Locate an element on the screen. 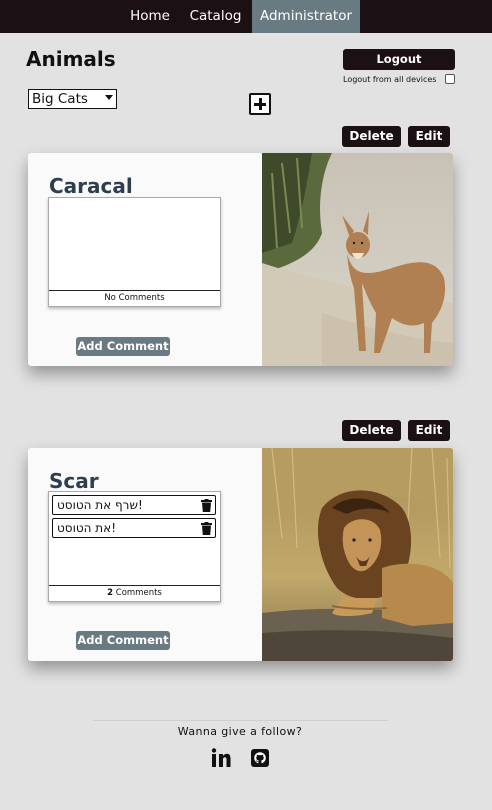 Image resolution: width=492 pixels, height=810 pixels. comment-item: את הטוסט! is located at coordinates (134, 528).